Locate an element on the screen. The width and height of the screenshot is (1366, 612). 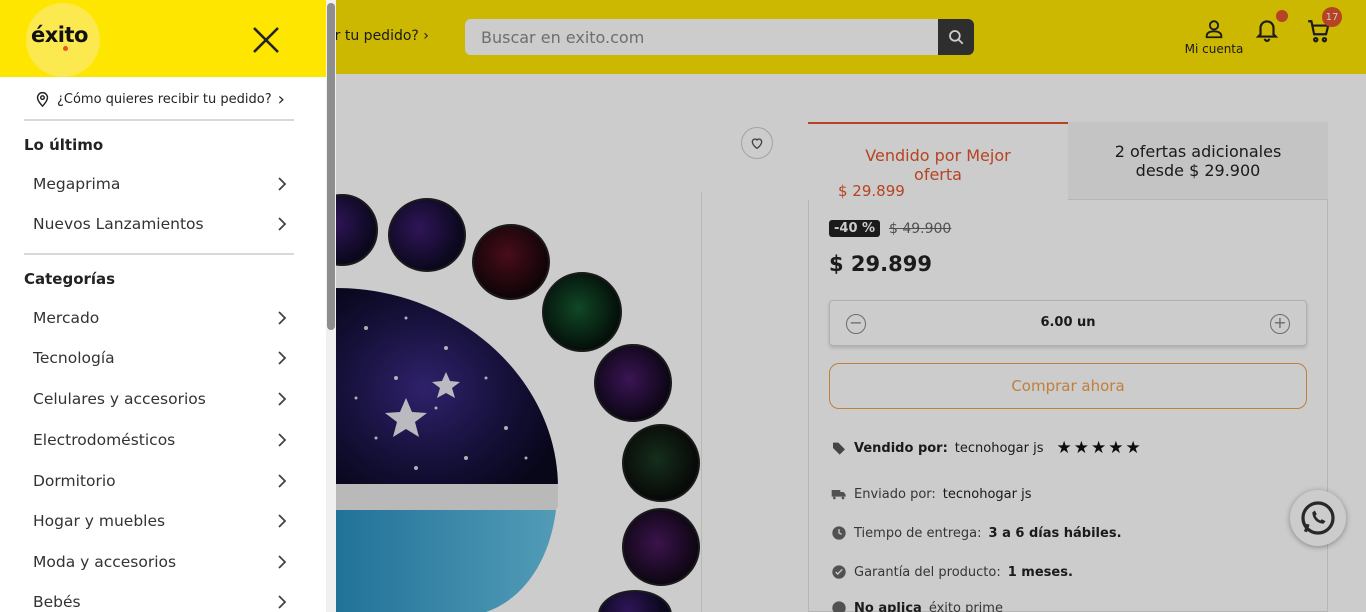
menu-item-moda: Moda y accesorios is located at coordinates (160, 562).